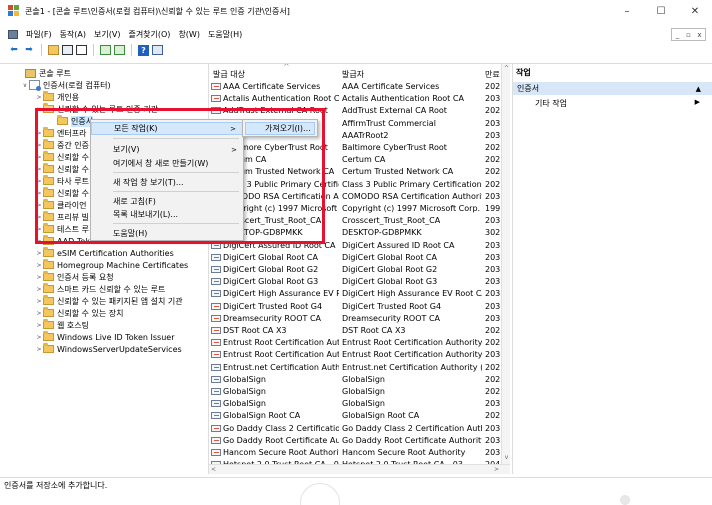 Image resolution: width=712 pixels, height=505 pixels. I want to click on properties-icon, so click(81, 50).